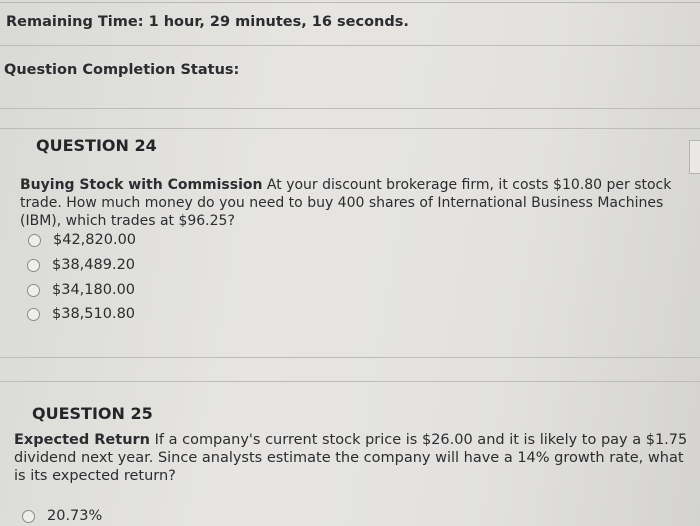 The width and height of the screenshot is (700, 526). What do you see at coordinates (122, 70) in the screenshot?
I see `completion-status-label: Question Completion Status:` at bounding box center [122, 70].